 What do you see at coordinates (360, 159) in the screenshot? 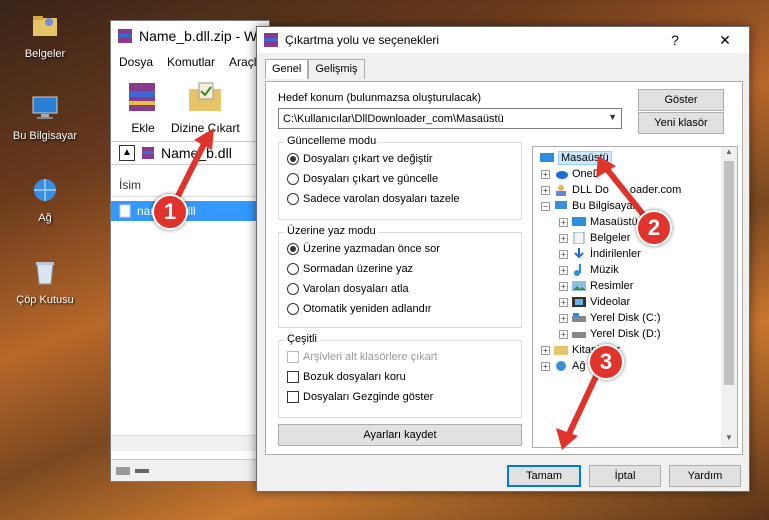
I see `update-option-replace: Dosyaları çıkart ve değiştir` at bounding box center [360, 159].